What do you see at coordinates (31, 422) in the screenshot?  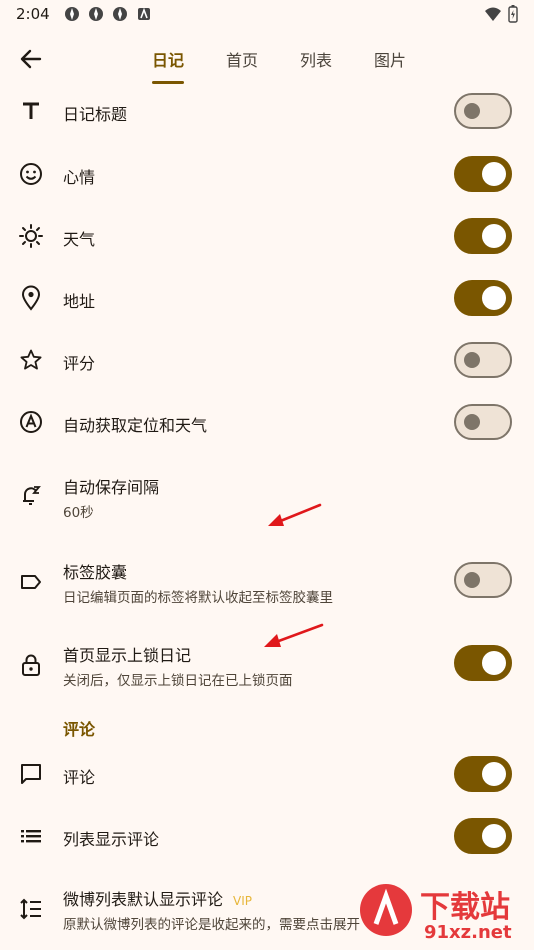 I see `auto-circle-icon` at bounding box center [31, 422].